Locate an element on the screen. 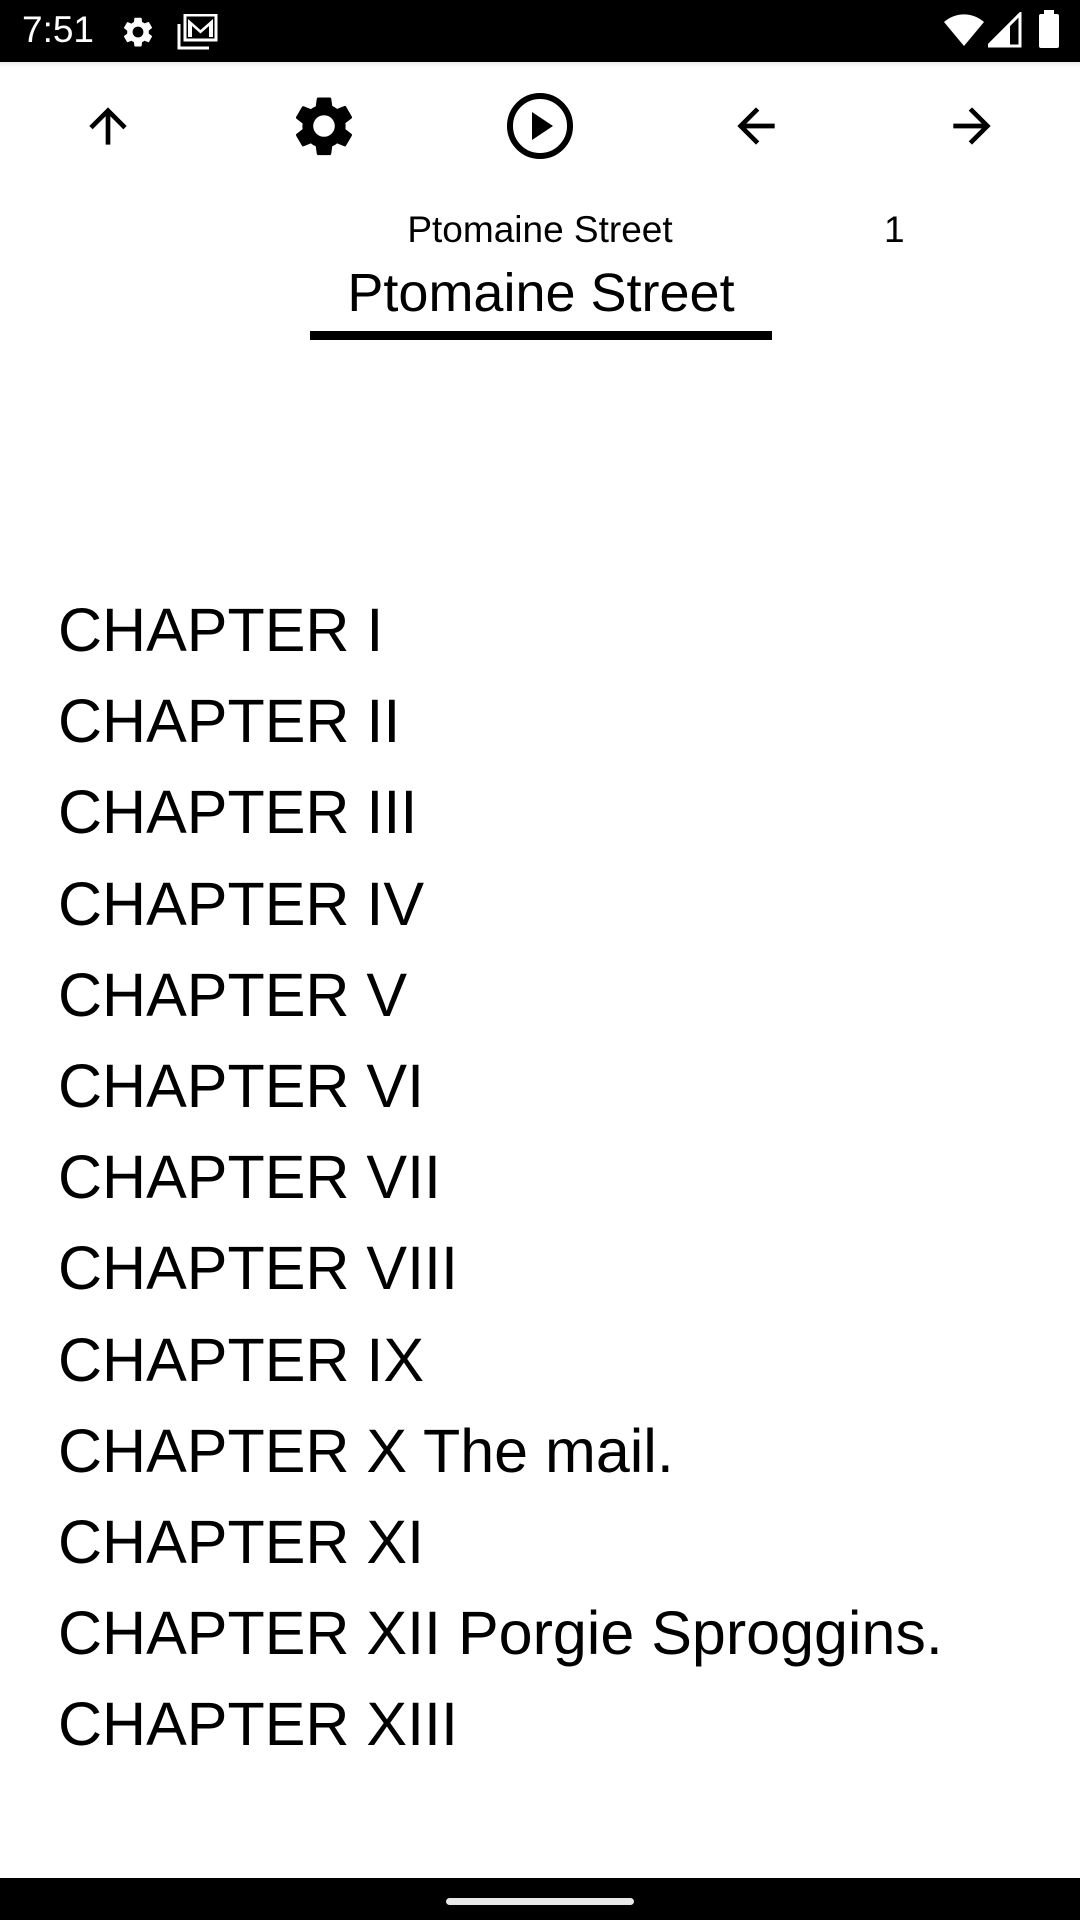  toolbar-divider is located at coordinates (540, 65).